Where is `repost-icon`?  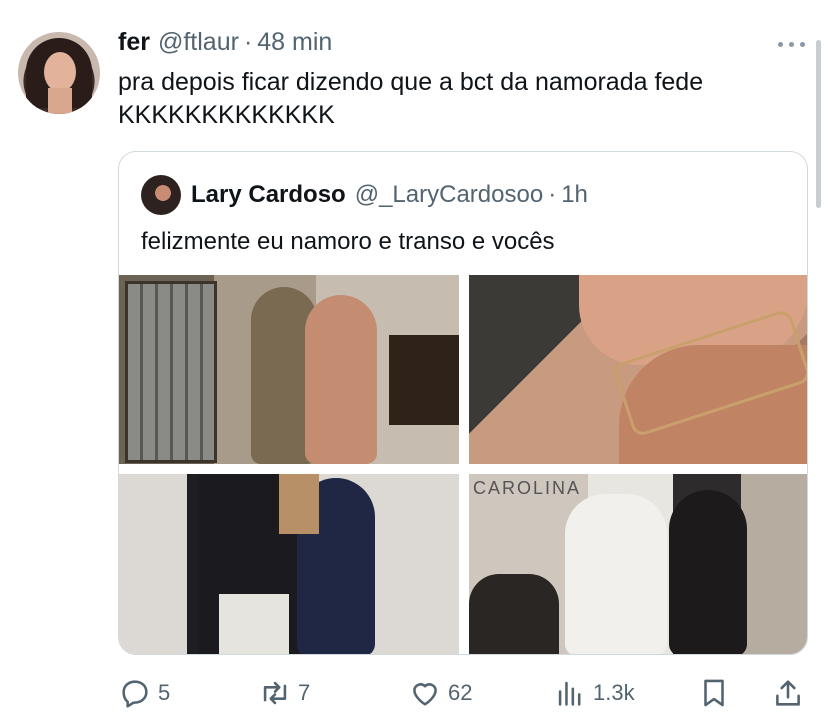
repost-icon is located at coordinates (275, 693).